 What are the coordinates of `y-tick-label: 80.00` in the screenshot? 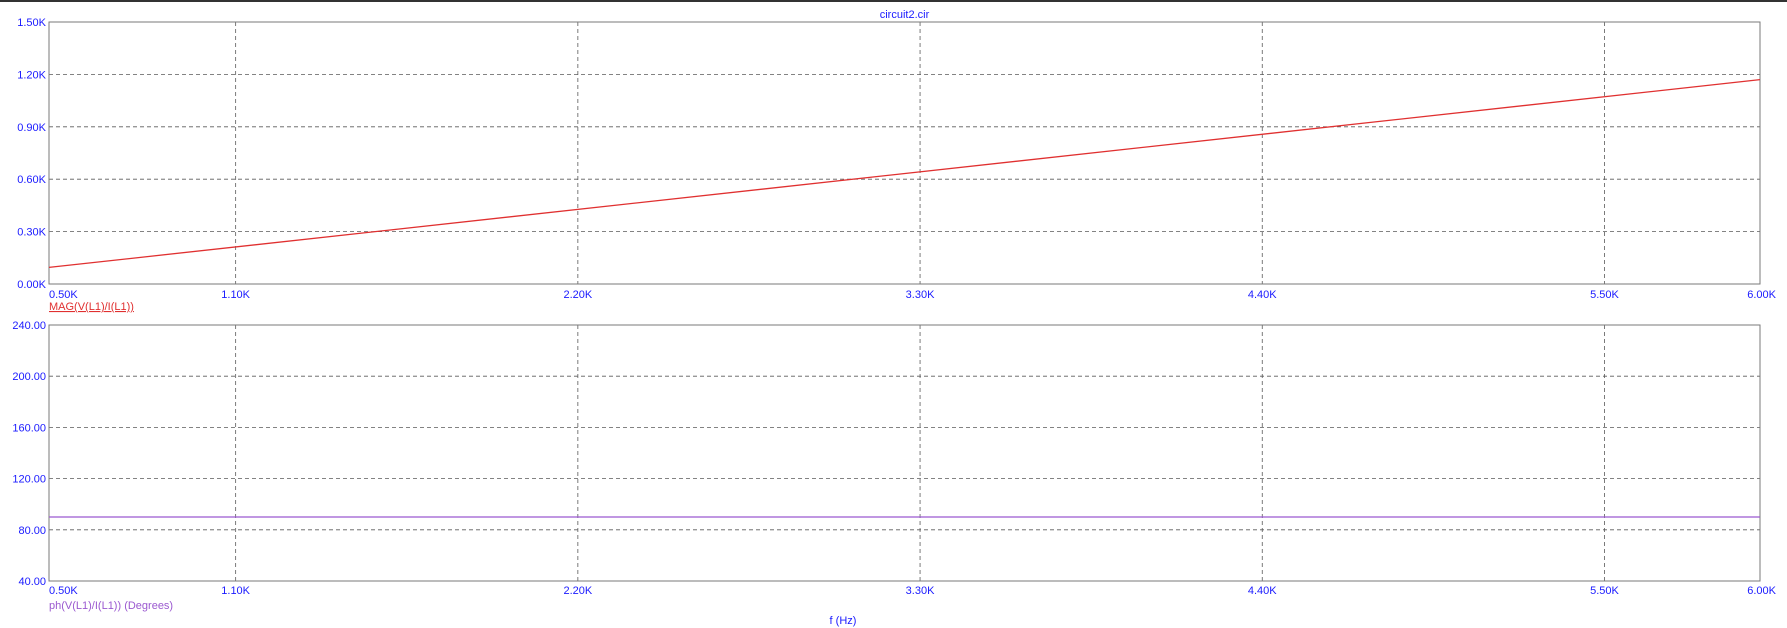 It's located at (32, 531).